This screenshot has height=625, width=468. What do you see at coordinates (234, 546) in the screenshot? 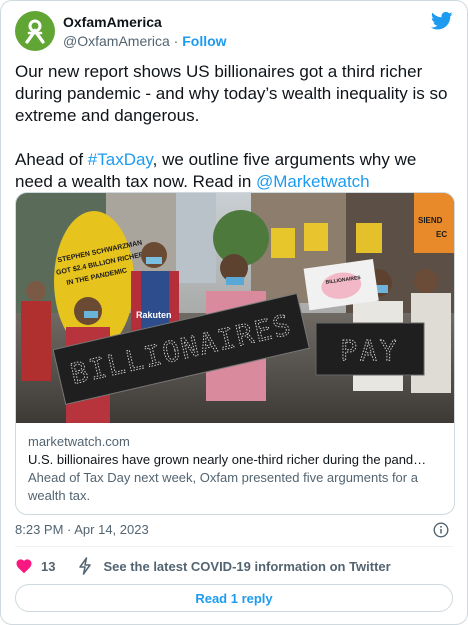
I see `divider` at bounding box center [234, 546].